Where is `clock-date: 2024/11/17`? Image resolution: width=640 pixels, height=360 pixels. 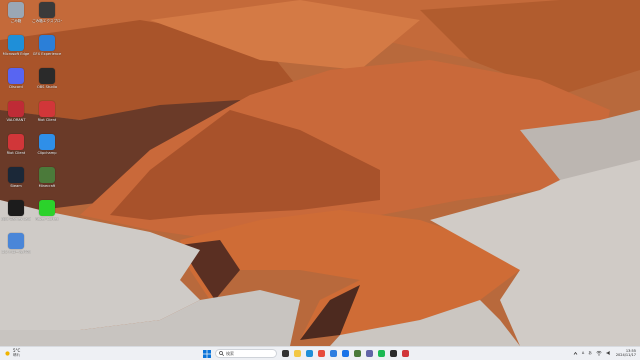
clock-date: 2024/11/17 is located at coordinates (625, 355).